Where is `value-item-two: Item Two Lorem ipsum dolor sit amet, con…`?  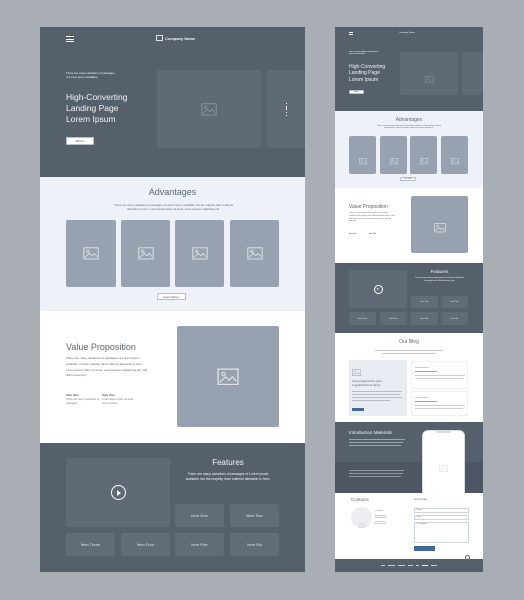 value-item-two: Item Two Lorem ipsum dolor sit amet, con… is located at coordinates (119, 399).